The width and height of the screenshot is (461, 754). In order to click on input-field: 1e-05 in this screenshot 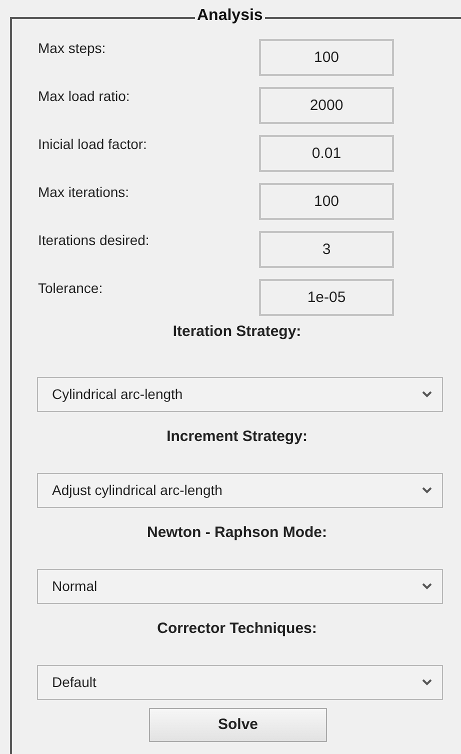, I will do `click(326, 297)`.